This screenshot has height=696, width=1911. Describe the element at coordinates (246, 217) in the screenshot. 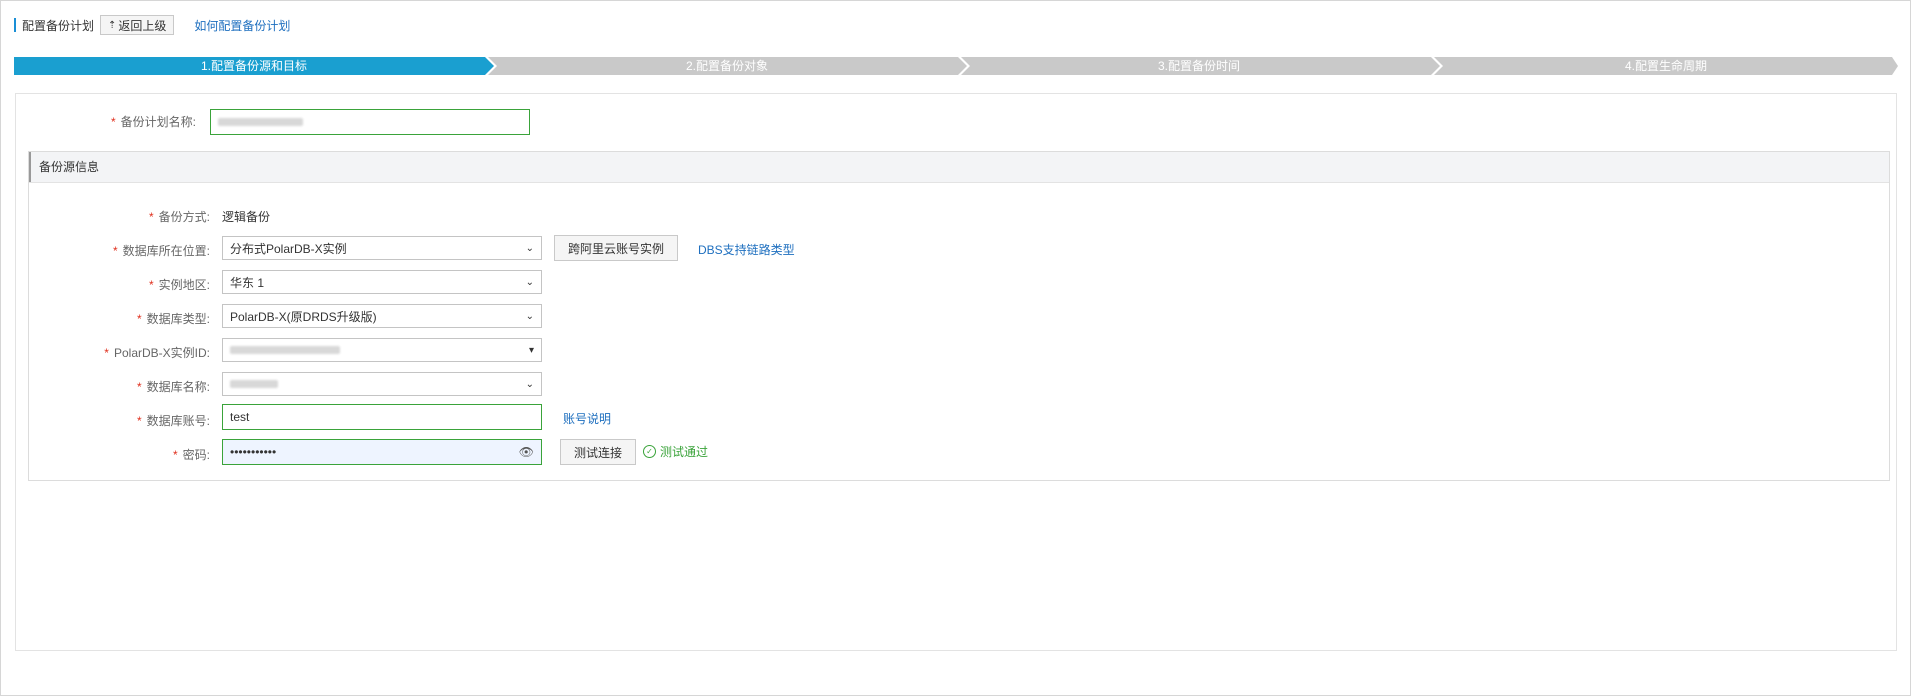

I see `backup-method-value: 逻辑备份` at that location.